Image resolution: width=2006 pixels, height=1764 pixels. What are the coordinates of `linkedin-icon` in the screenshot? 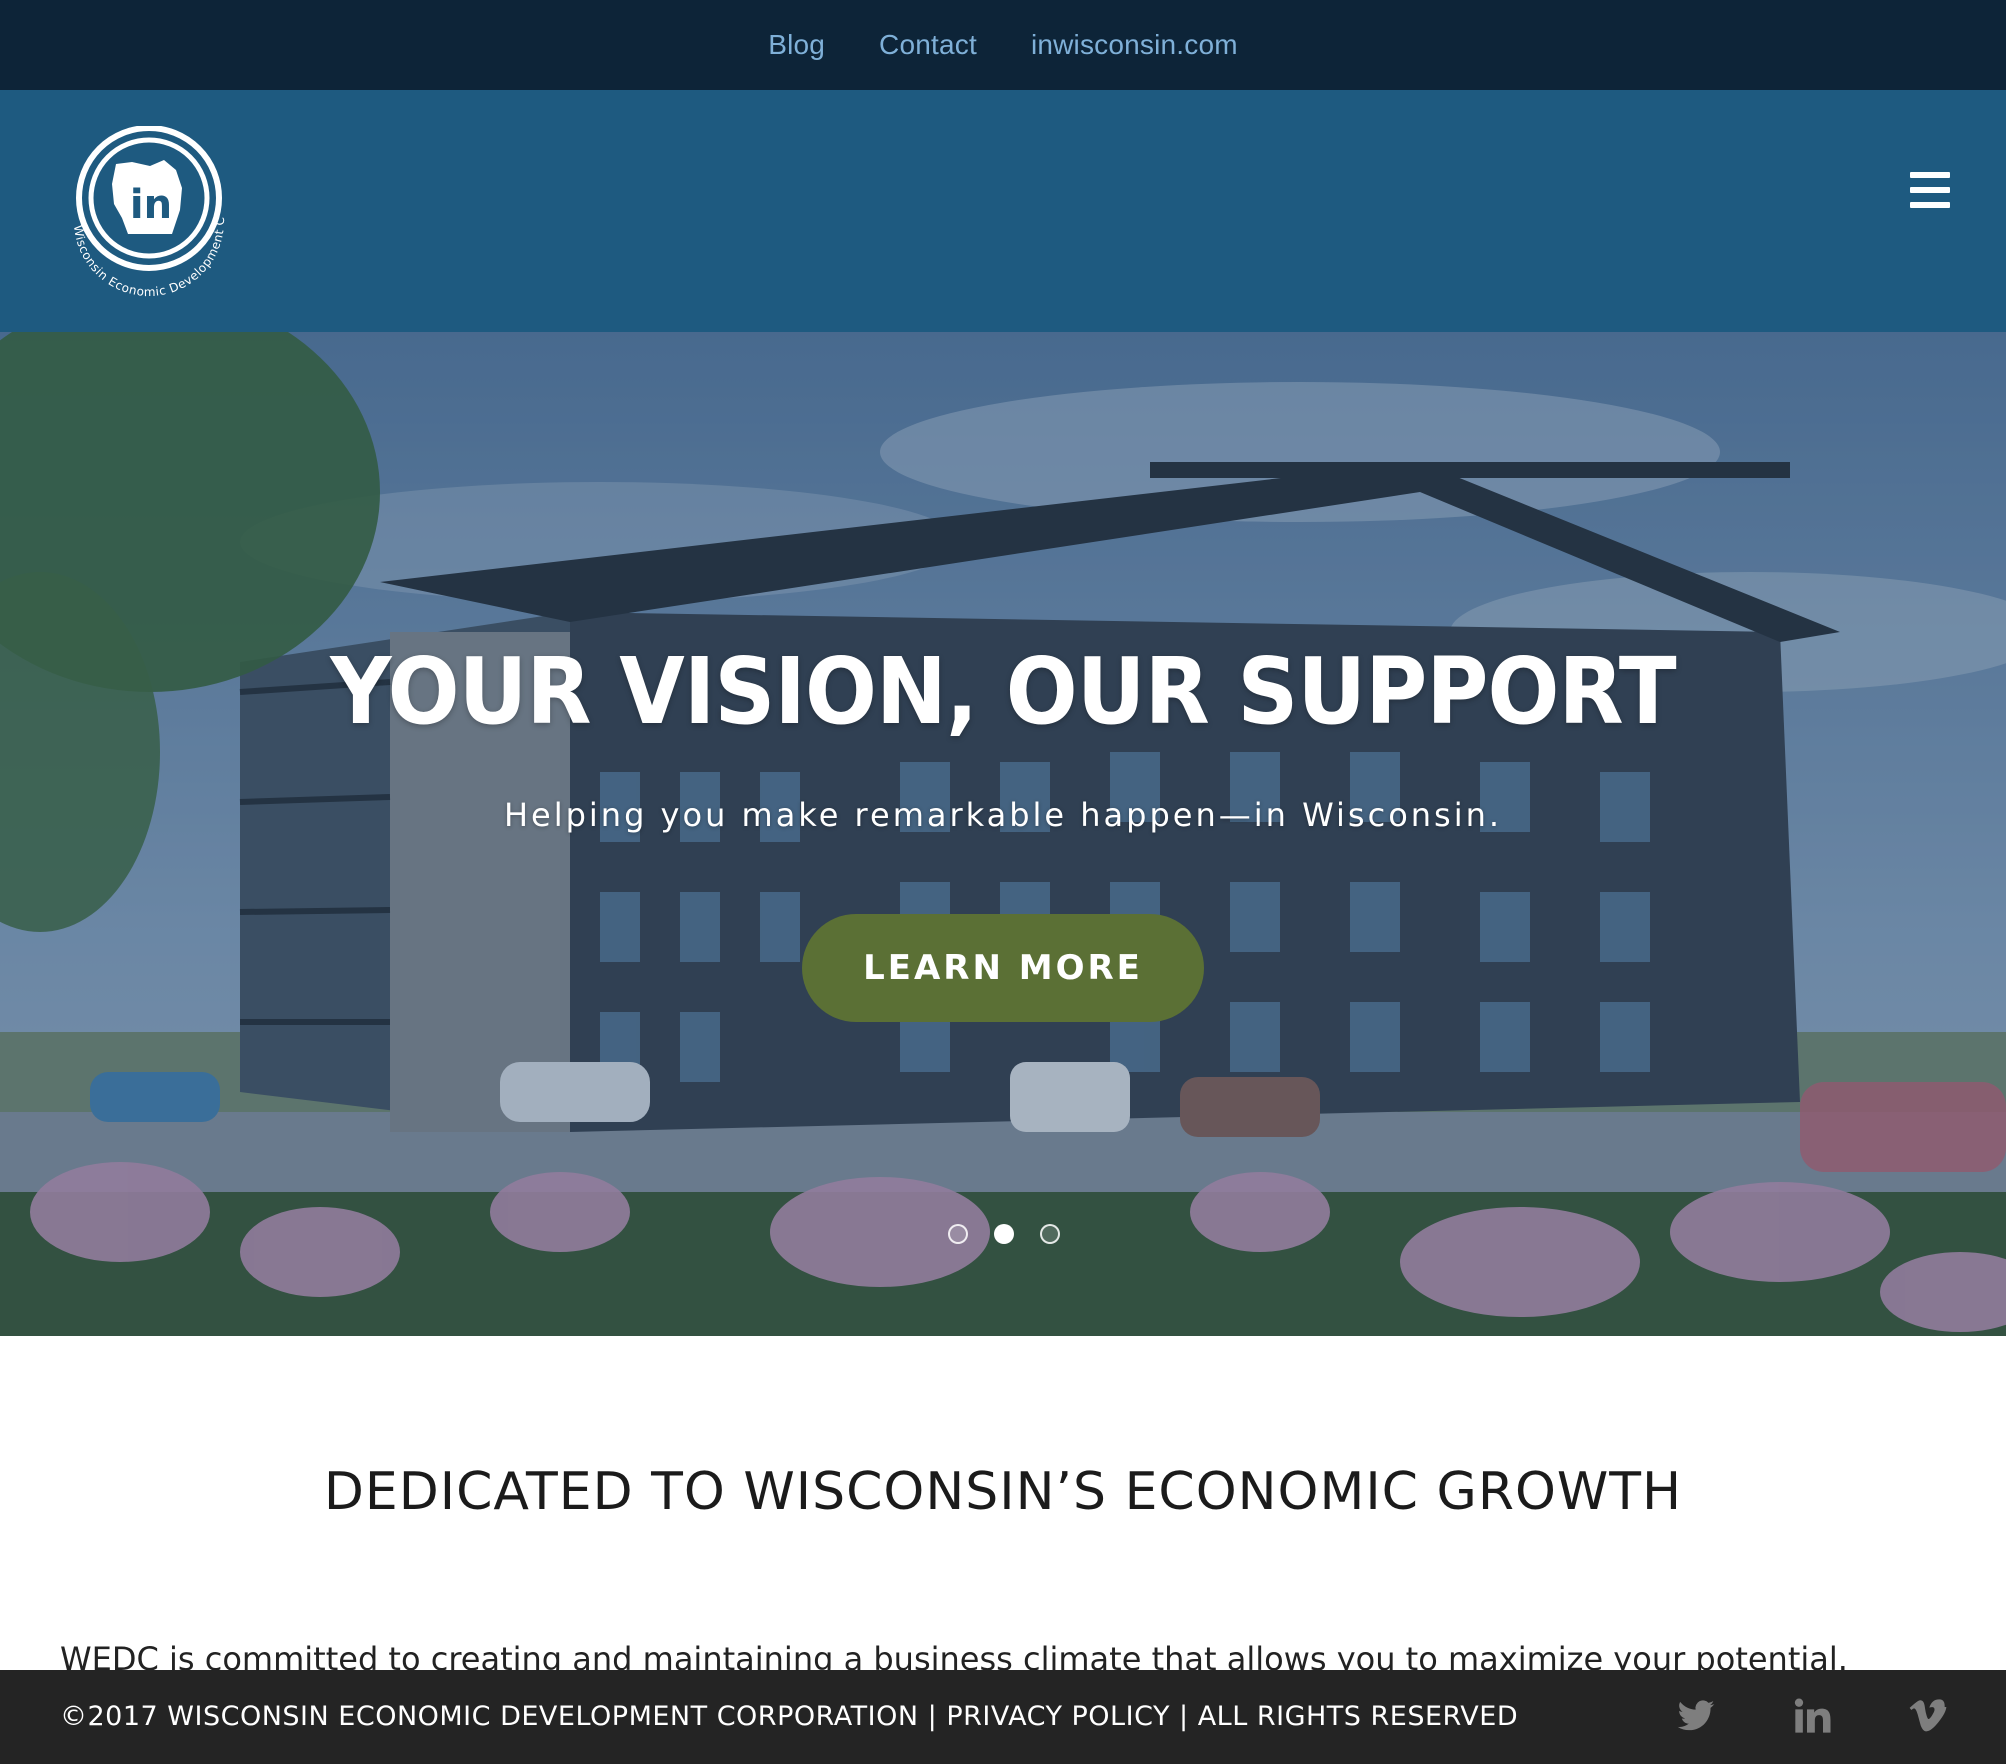 It's located at (1812, 1716).